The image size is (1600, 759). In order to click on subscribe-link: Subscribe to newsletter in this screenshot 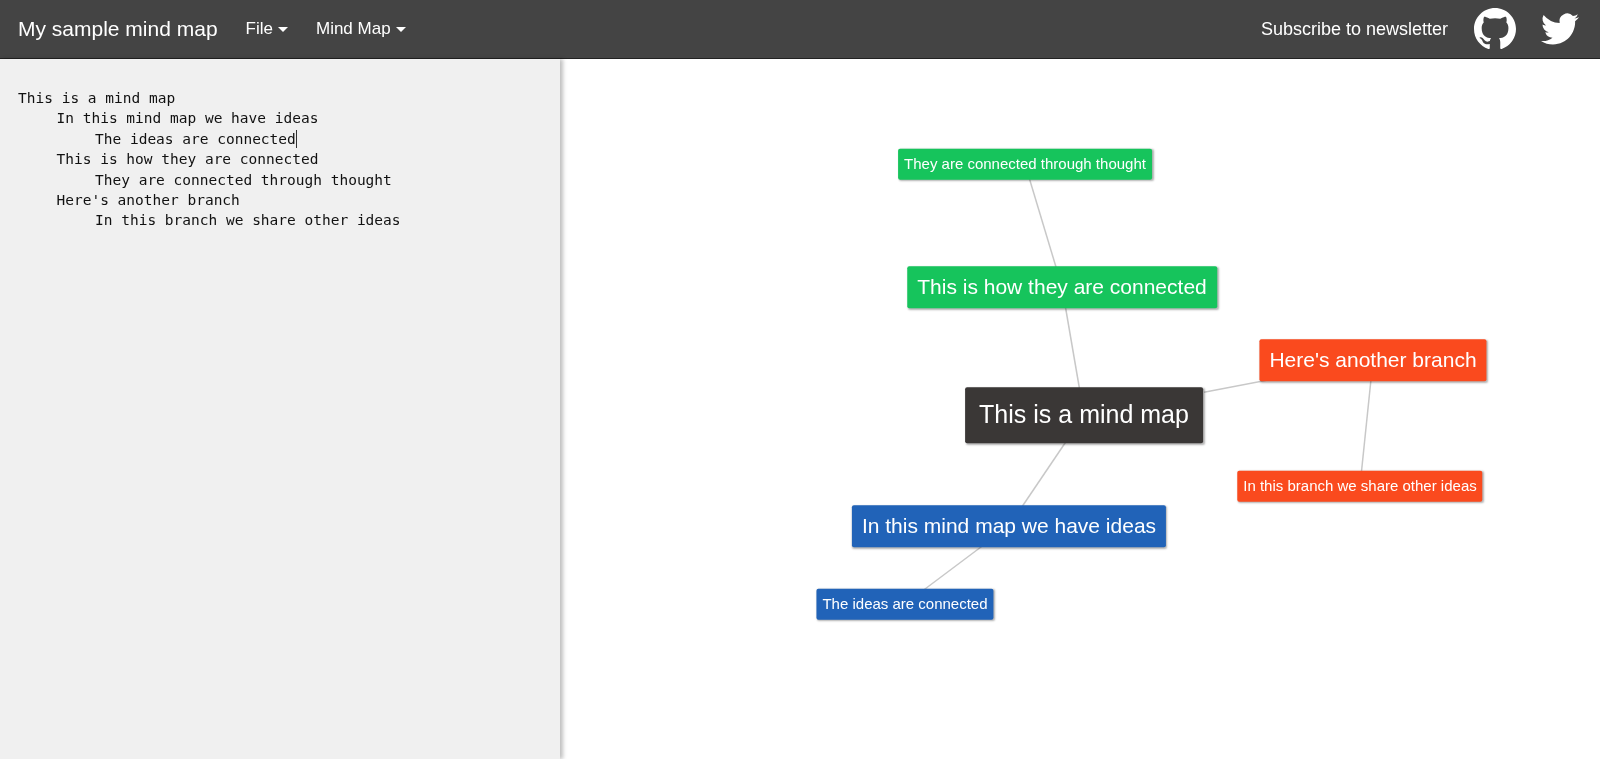, I will do `click(1354, 29)`.